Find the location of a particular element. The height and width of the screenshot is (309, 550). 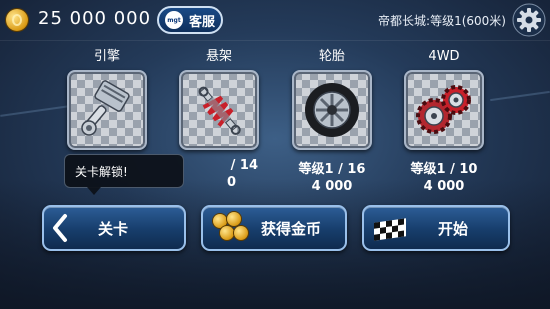

gears-icon is located at coordinates (443, 109).